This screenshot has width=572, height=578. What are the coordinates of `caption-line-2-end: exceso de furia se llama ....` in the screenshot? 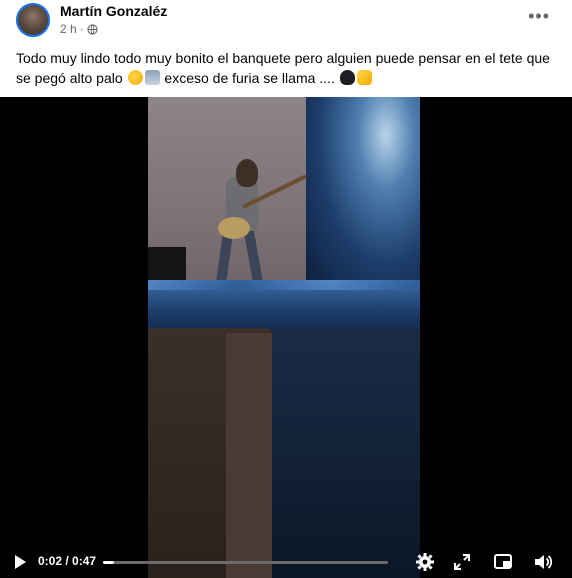 It's located at (249, 78).